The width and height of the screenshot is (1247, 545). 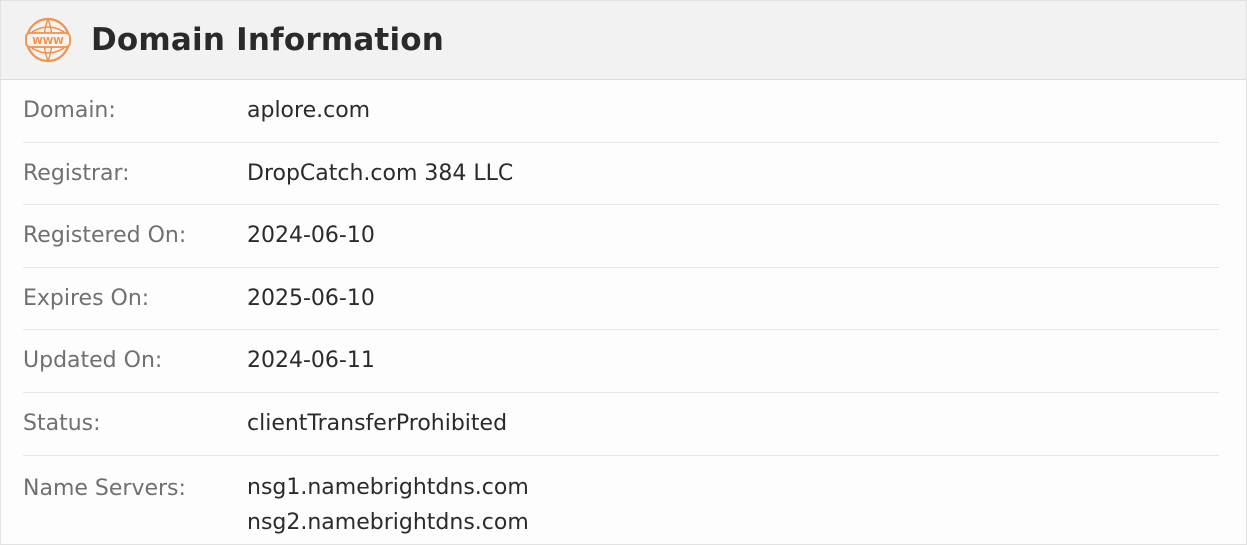 I want to click on row-expires-on: Expires On: 2025-06-10, so click(x=621, y=299).